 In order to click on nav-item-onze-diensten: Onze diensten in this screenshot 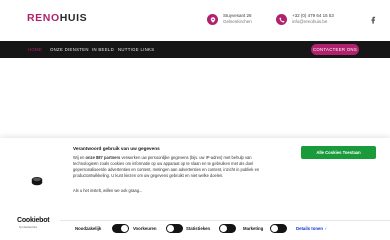, I will do `click(69, 49)`.